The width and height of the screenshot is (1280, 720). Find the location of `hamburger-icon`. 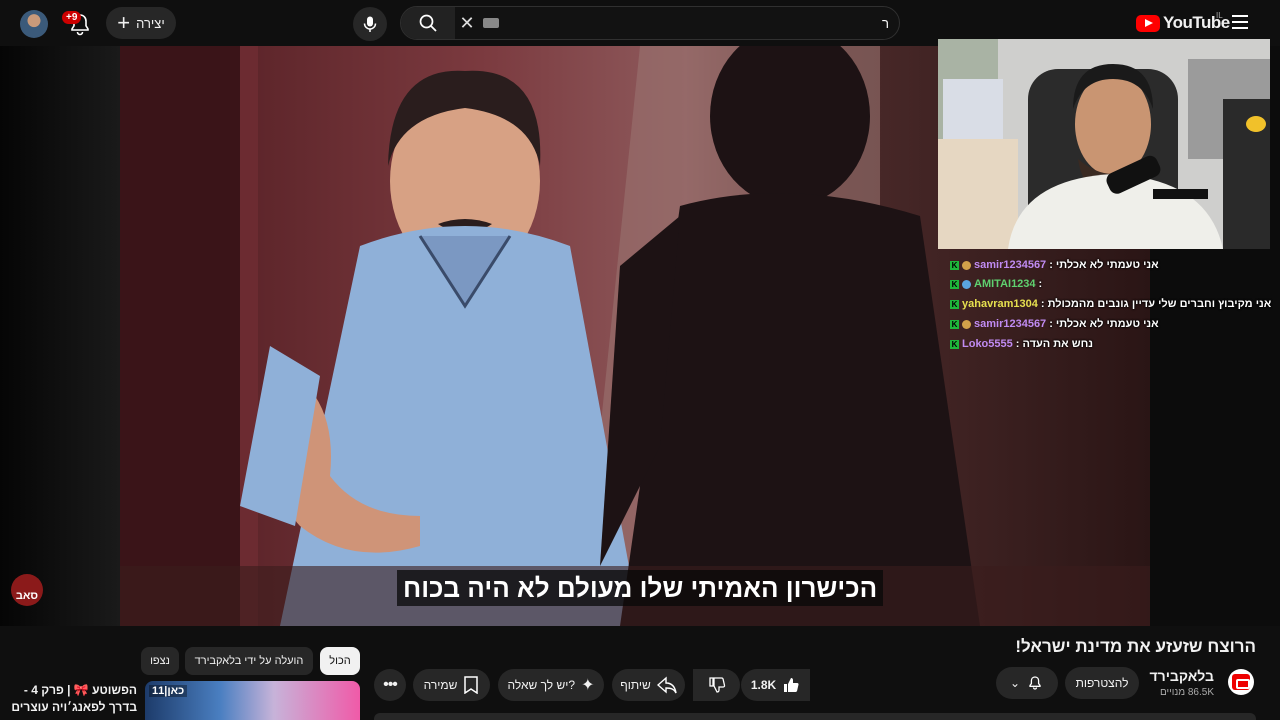

hamburger-icon is located at coordinates (1240, 16).